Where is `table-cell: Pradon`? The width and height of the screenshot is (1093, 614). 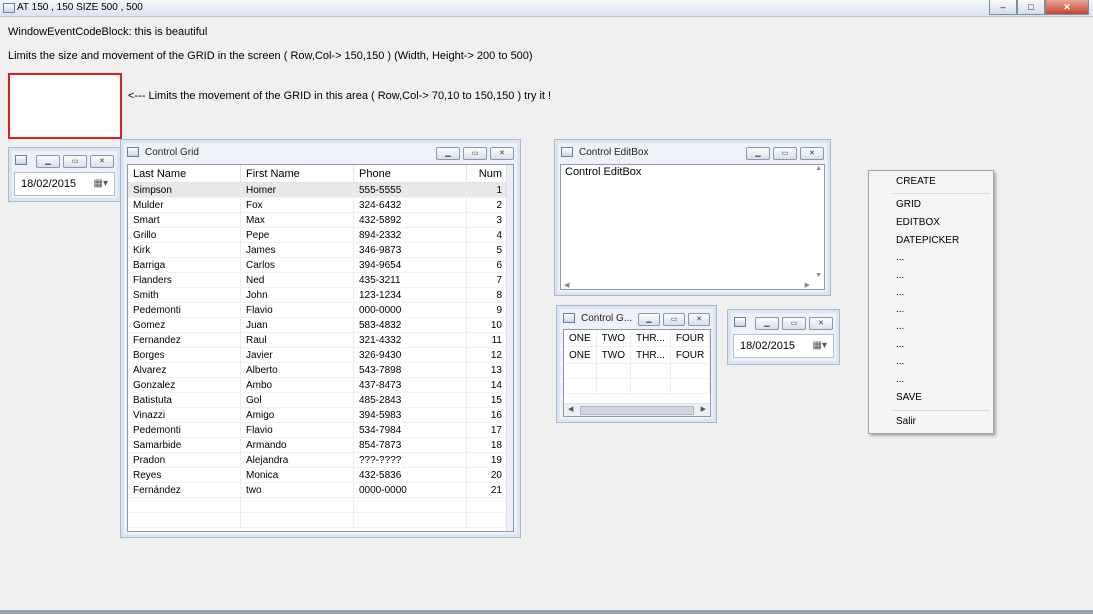
table-cell: Pradon is located at coordinates (184, 460).